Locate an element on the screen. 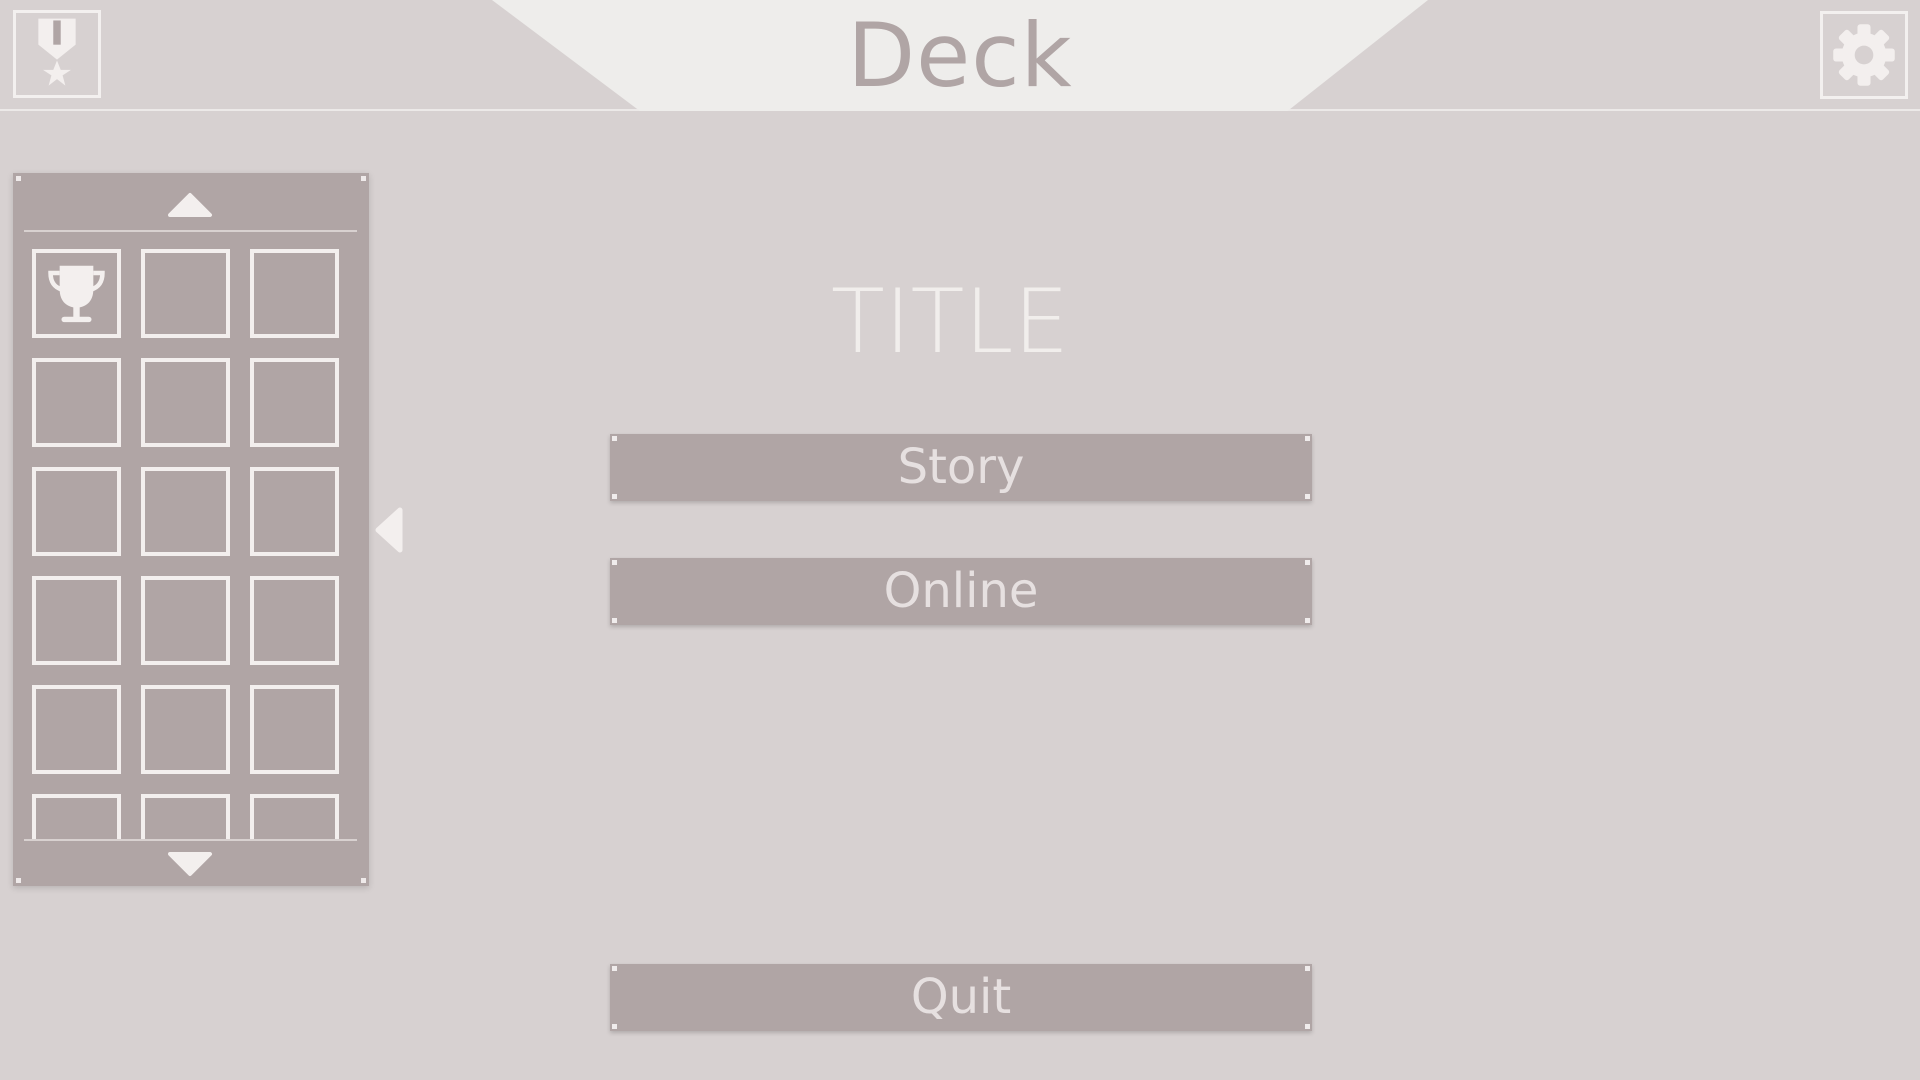  online-button: Online is located at coordinates (961, 591).